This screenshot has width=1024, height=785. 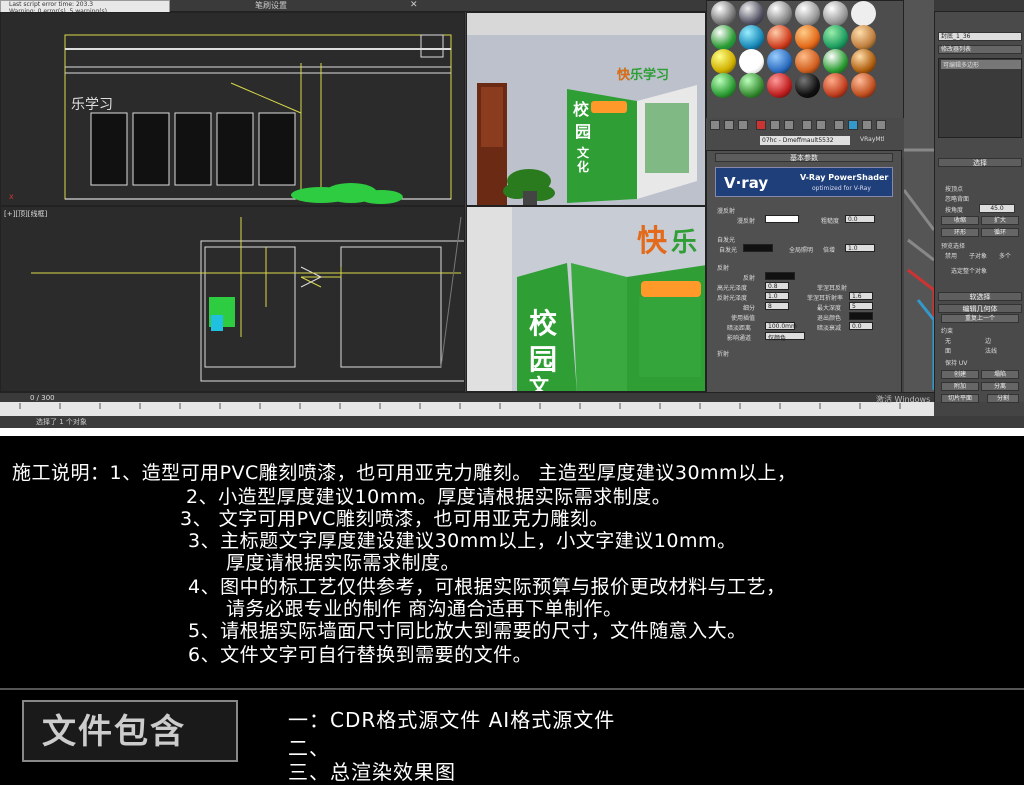 I want to click on put-library-icon, so click(x=807, y=125).